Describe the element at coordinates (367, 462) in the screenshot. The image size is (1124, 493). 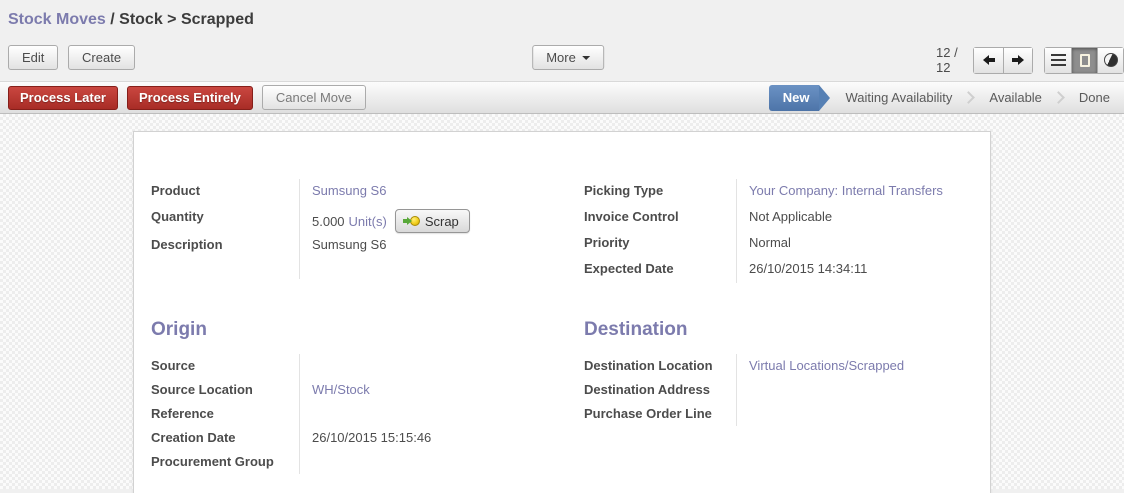
I see `field-procurement-group: Procurement Group` at that location.